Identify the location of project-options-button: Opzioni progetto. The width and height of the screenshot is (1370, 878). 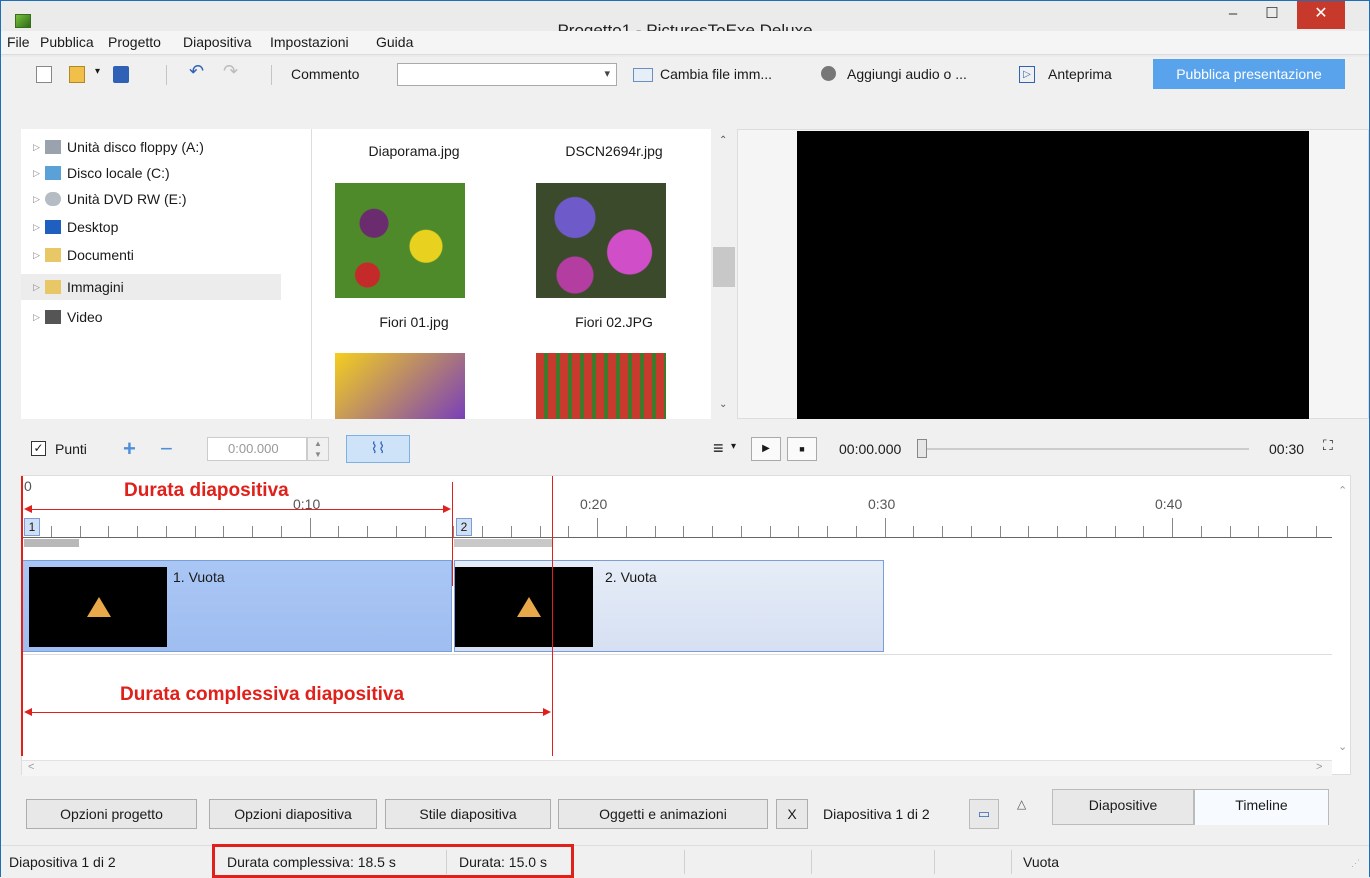
(111, 814).